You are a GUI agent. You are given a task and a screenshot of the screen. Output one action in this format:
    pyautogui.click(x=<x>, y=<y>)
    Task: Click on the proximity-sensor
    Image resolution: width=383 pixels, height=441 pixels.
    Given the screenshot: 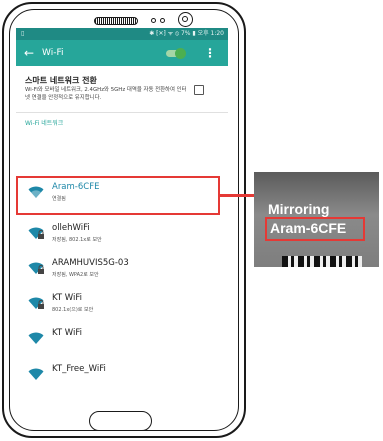 What is the action you would take?
    pyautogui.click(x=153, y=20)
    